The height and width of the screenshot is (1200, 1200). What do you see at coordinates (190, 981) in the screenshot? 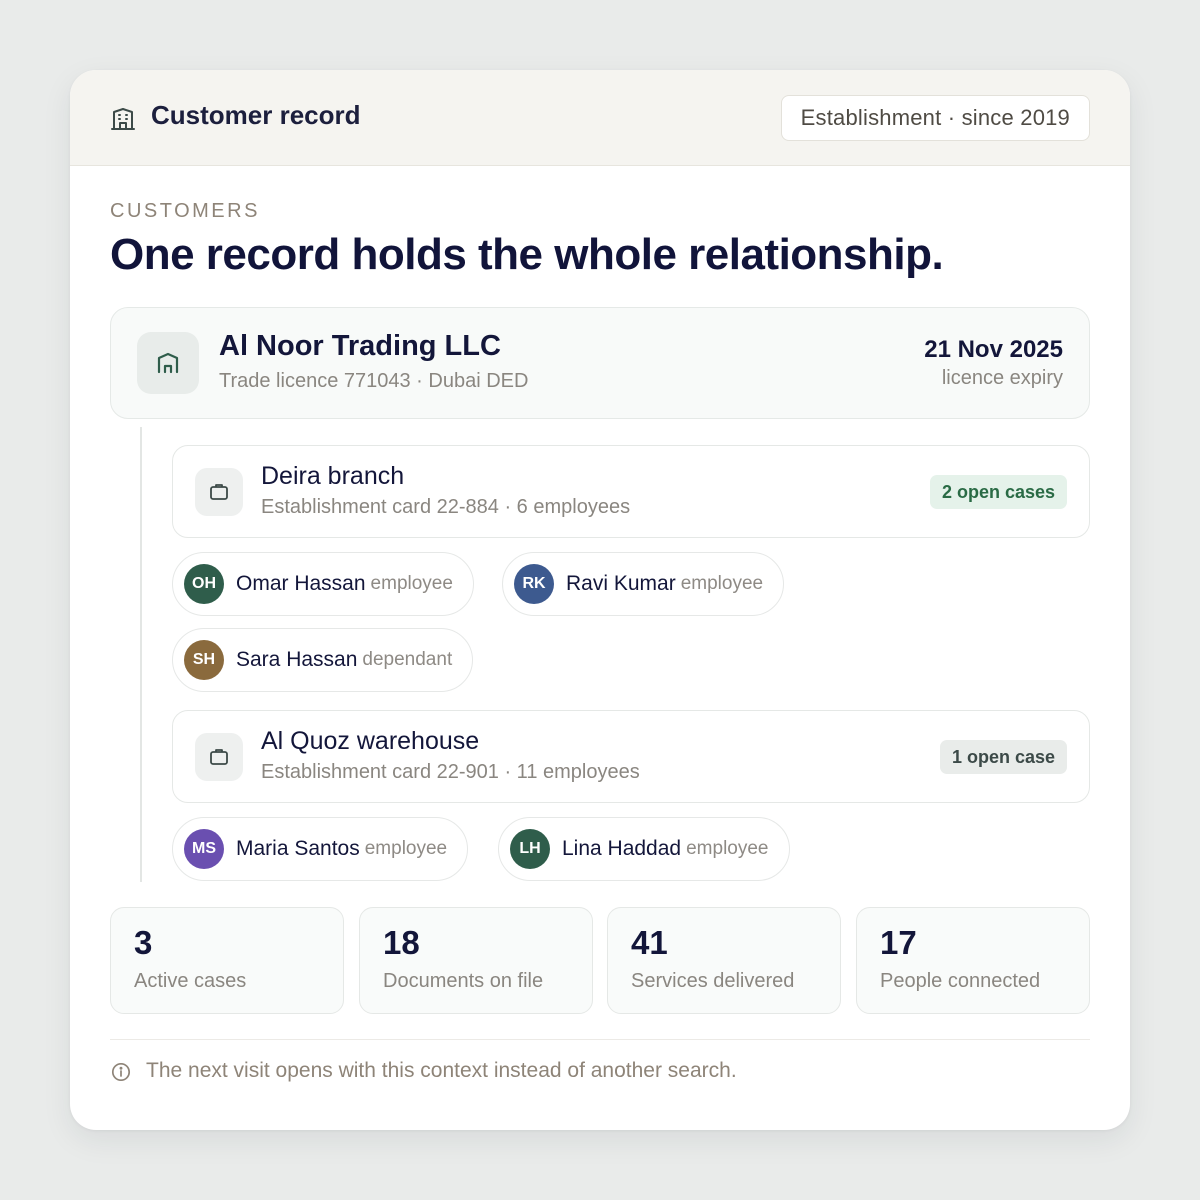
I see `stat-label: Active cases` at bounding box center [190, 981].